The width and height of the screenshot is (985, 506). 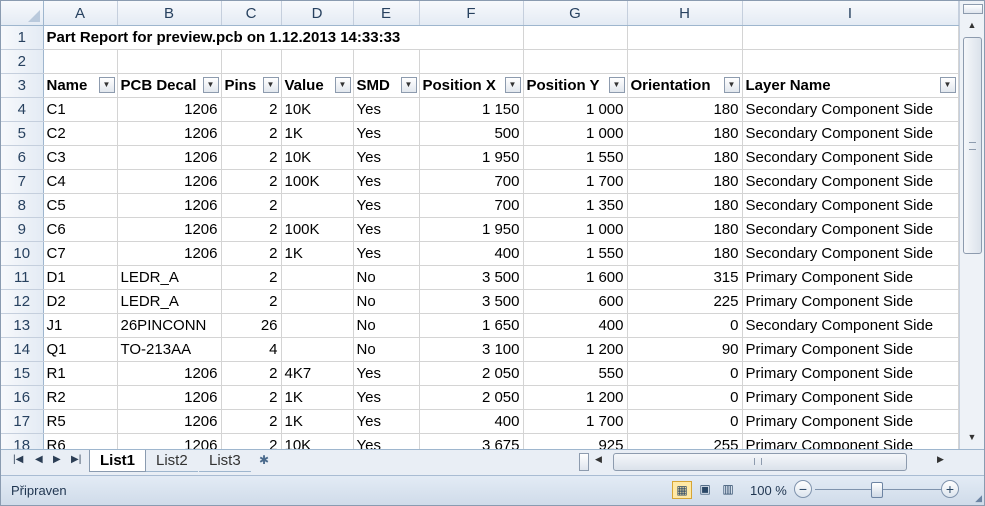 What do you see at coordinates (57, 459) in the screenshot?
I see `next-sheet-icon: ▶` at bounding box center [57, 459].